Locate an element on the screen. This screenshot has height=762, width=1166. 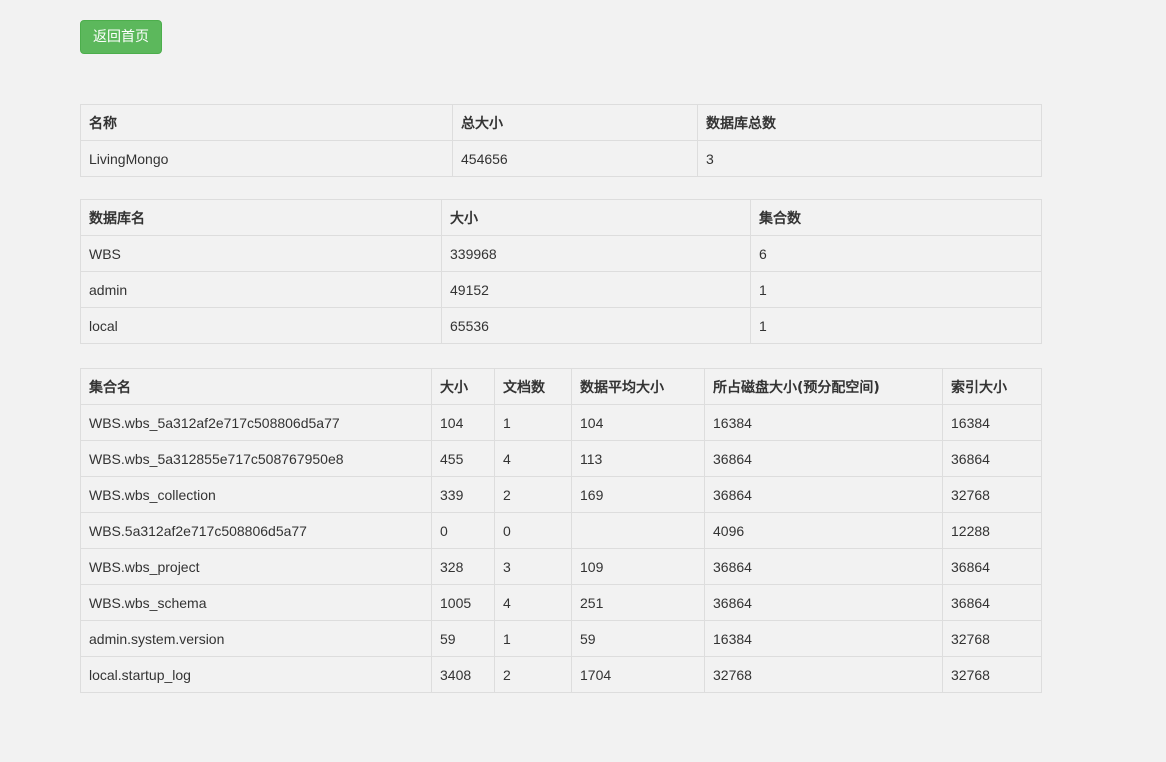
table-row: admin.system.version 59 1 59 16384 32768 is located at coordinates (561, 638).